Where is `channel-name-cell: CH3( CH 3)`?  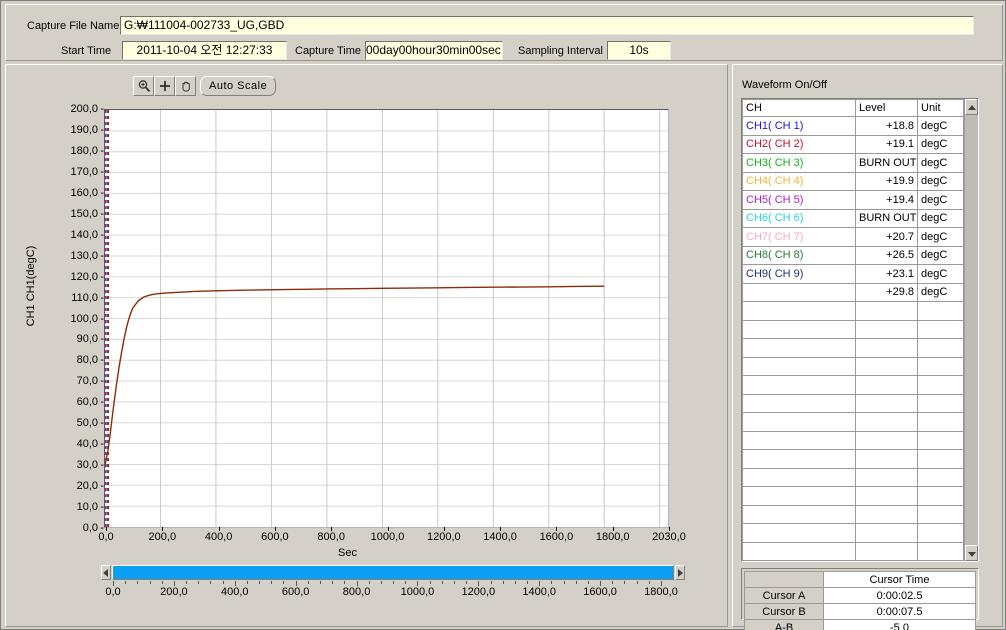
channel-name-cell: CH3( CH 3) is located at coordinates (799, 163).